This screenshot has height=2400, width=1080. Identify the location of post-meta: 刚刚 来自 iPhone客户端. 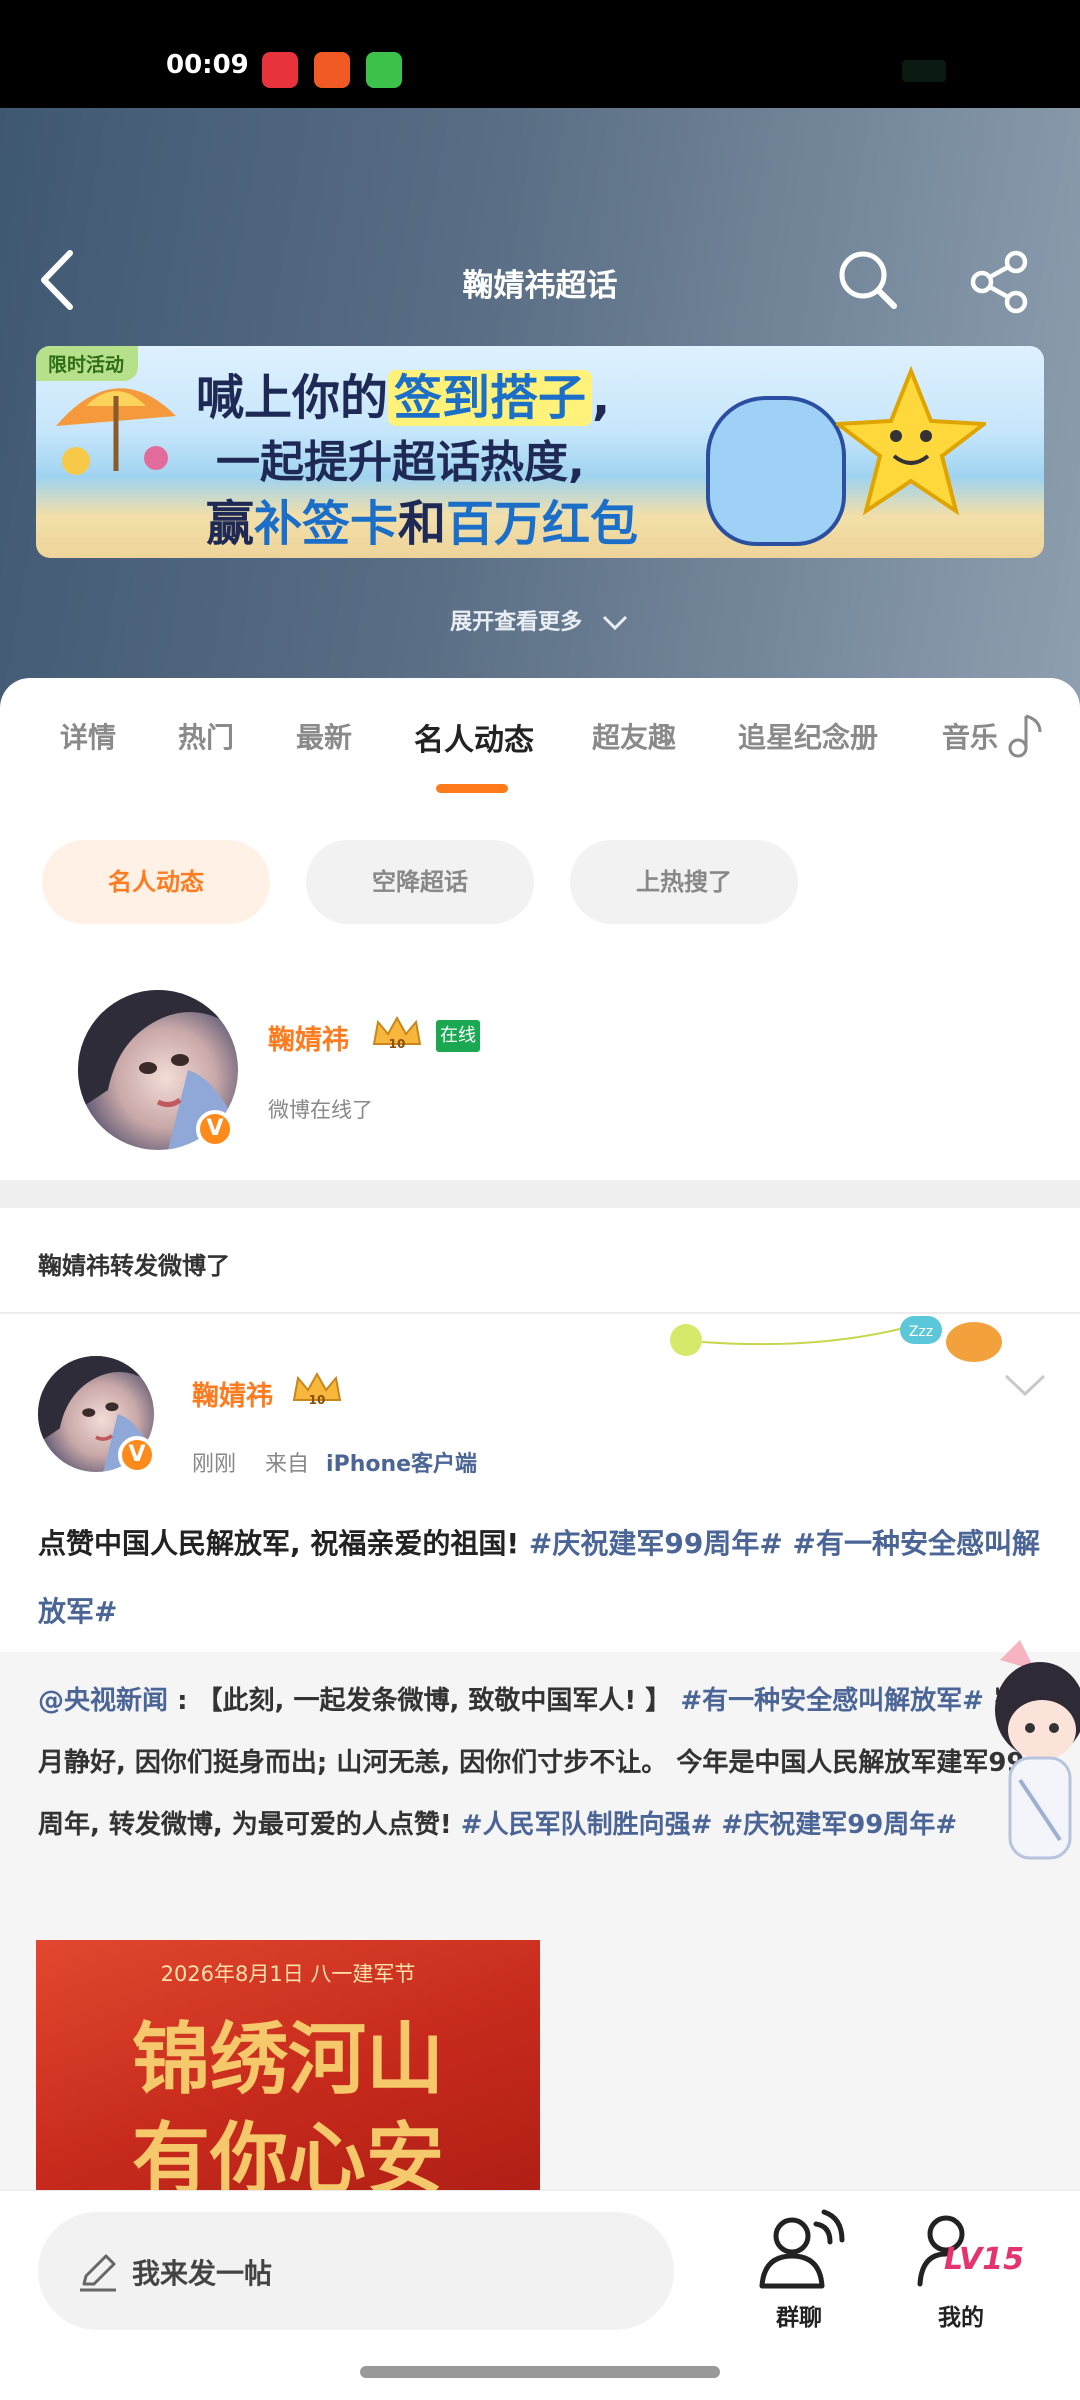
(334, 1462).